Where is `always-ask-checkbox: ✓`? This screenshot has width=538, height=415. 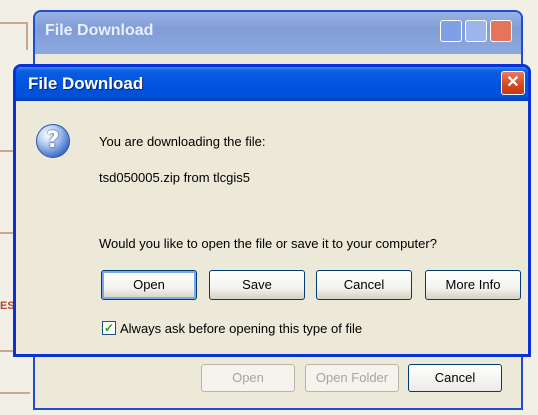 always-ask-checkbox: ✓ is located at coordinates (109, 328).